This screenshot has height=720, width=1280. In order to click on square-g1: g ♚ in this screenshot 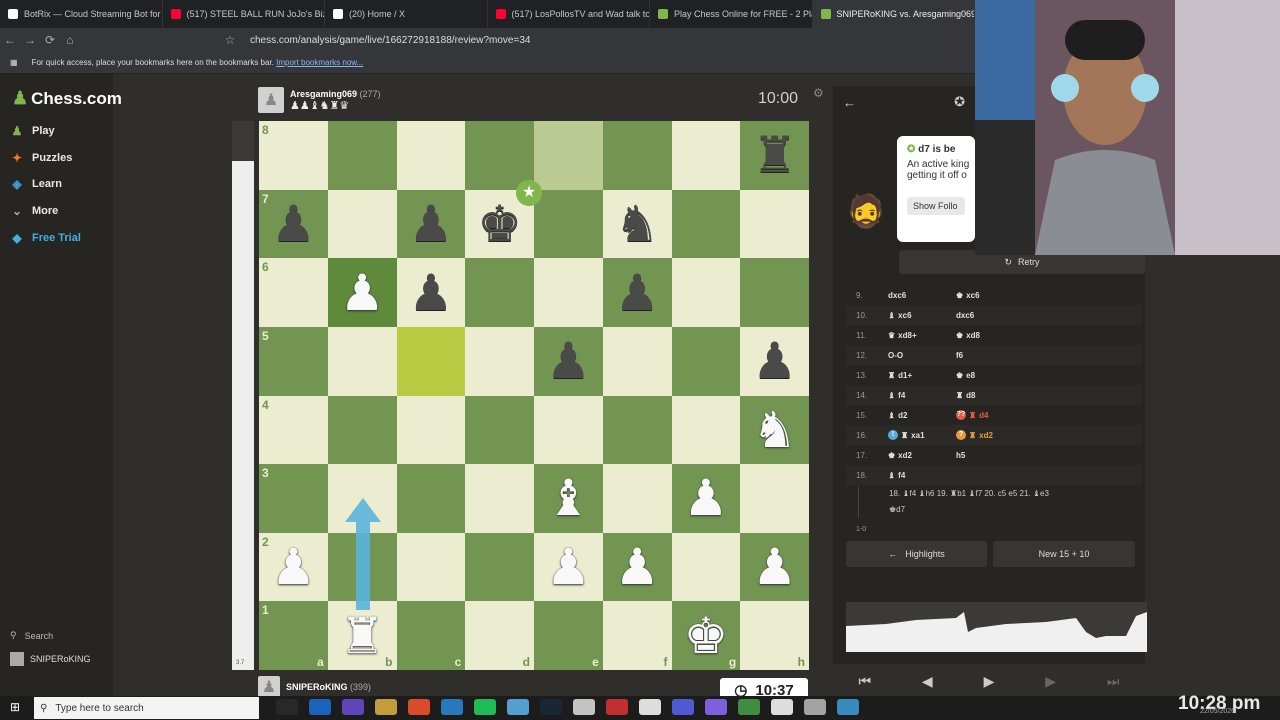, I will do `click(706, 635)`.